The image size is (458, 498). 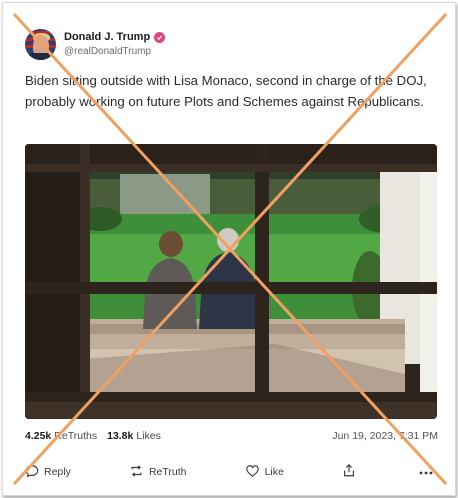 What do you see at coordinates (160, 37) in the screenshot?
I see `verified-badge-icon` at bounding box center [160, 37].